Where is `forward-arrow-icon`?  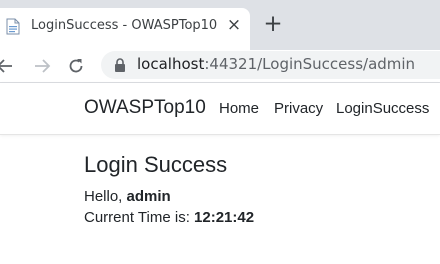 forward-arrow-icon is located at coordinates (42, 66).